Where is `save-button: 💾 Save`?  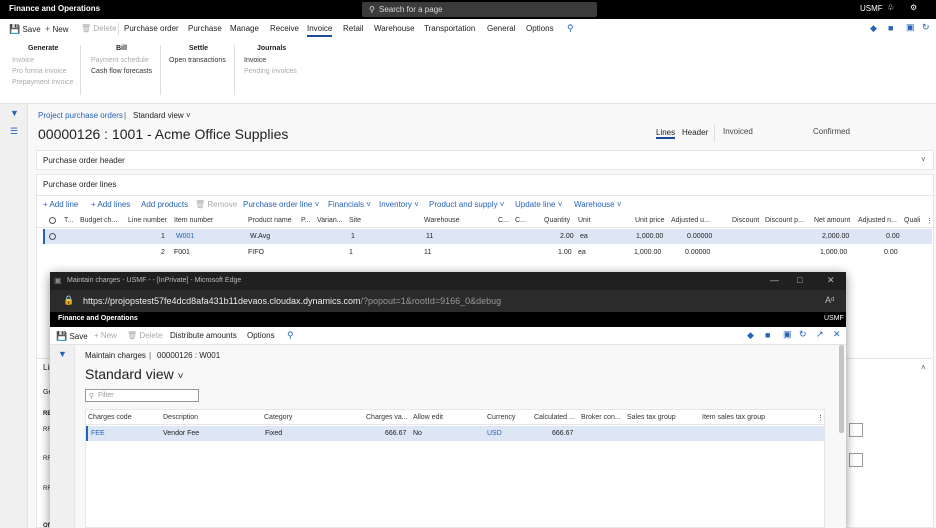
save-button: 💾 Save is located at coordinates (25, 29).